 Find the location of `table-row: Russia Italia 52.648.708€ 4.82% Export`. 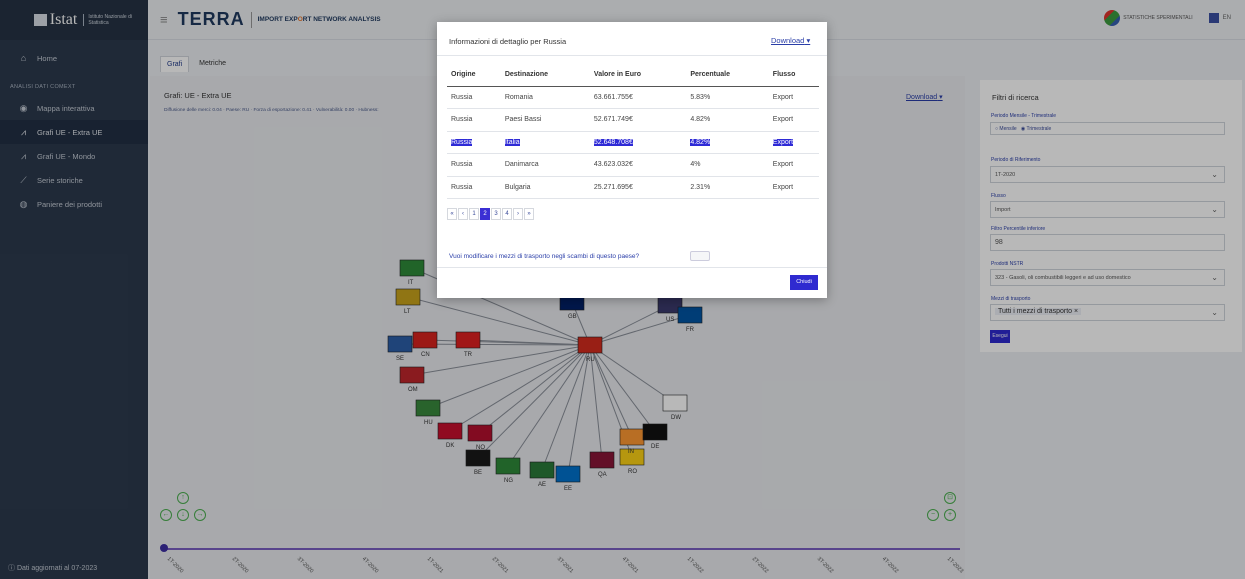

table-row: Russia Italia 52.648.708€ 4.82% Export is located at coordinates (633, 142).